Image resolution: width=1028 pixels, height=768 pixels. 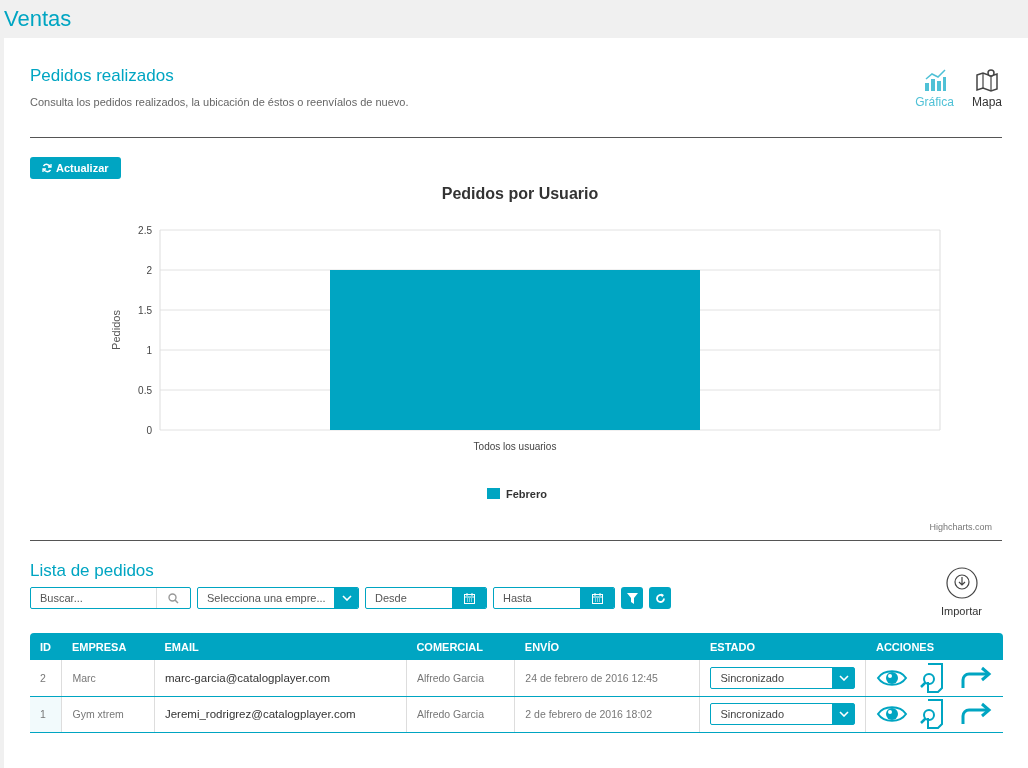 I want to click on axis-tick-label: 0.5, so click(x=145, y=390).